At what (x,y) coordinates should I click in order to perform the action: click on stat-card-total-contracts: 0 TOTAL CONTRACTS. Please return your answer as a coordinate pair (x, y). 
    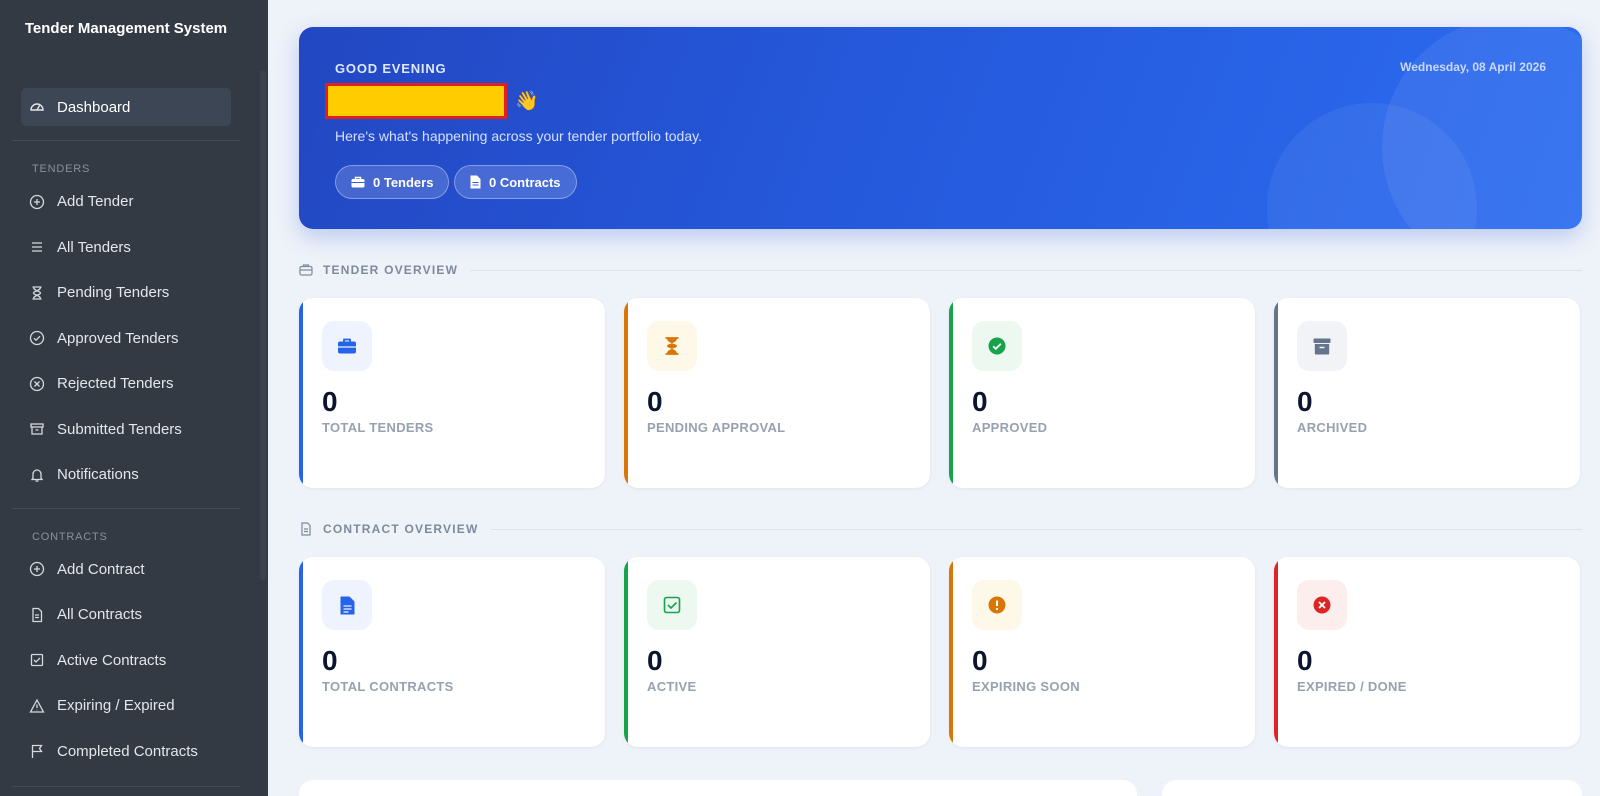
    Looking at the image, I should click on (452, 652).